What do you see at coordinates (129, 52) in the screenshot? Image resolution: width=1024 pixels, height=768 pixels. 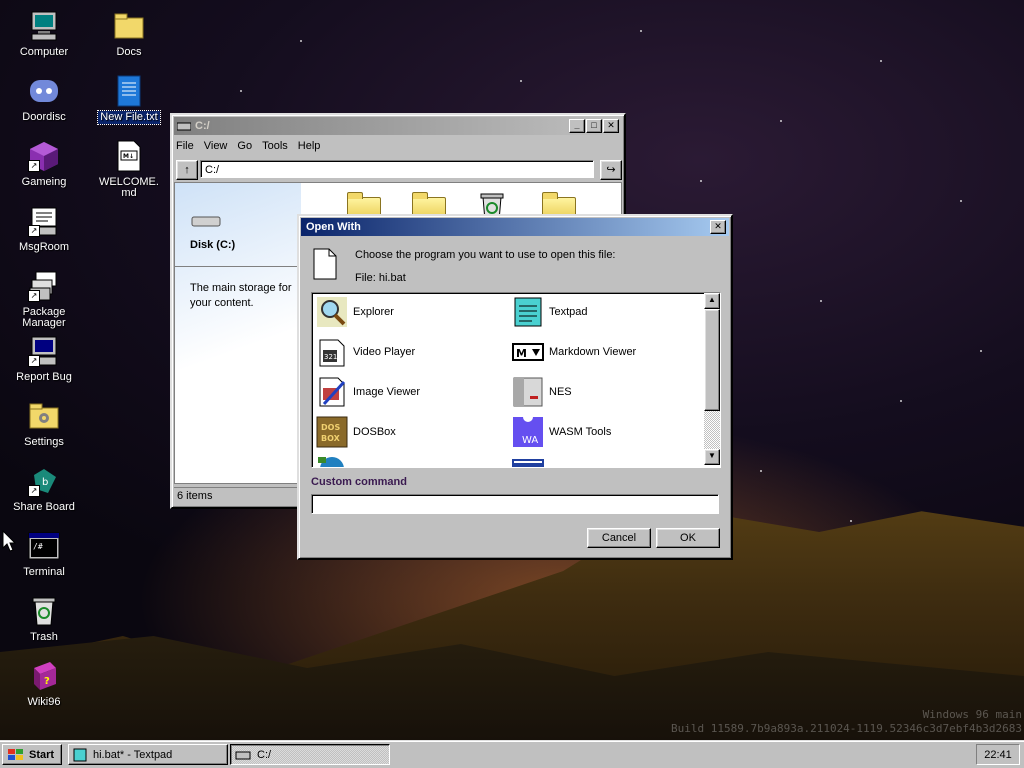 I see `desktop-icon-label: Docs` at bounding box center [129, 52].